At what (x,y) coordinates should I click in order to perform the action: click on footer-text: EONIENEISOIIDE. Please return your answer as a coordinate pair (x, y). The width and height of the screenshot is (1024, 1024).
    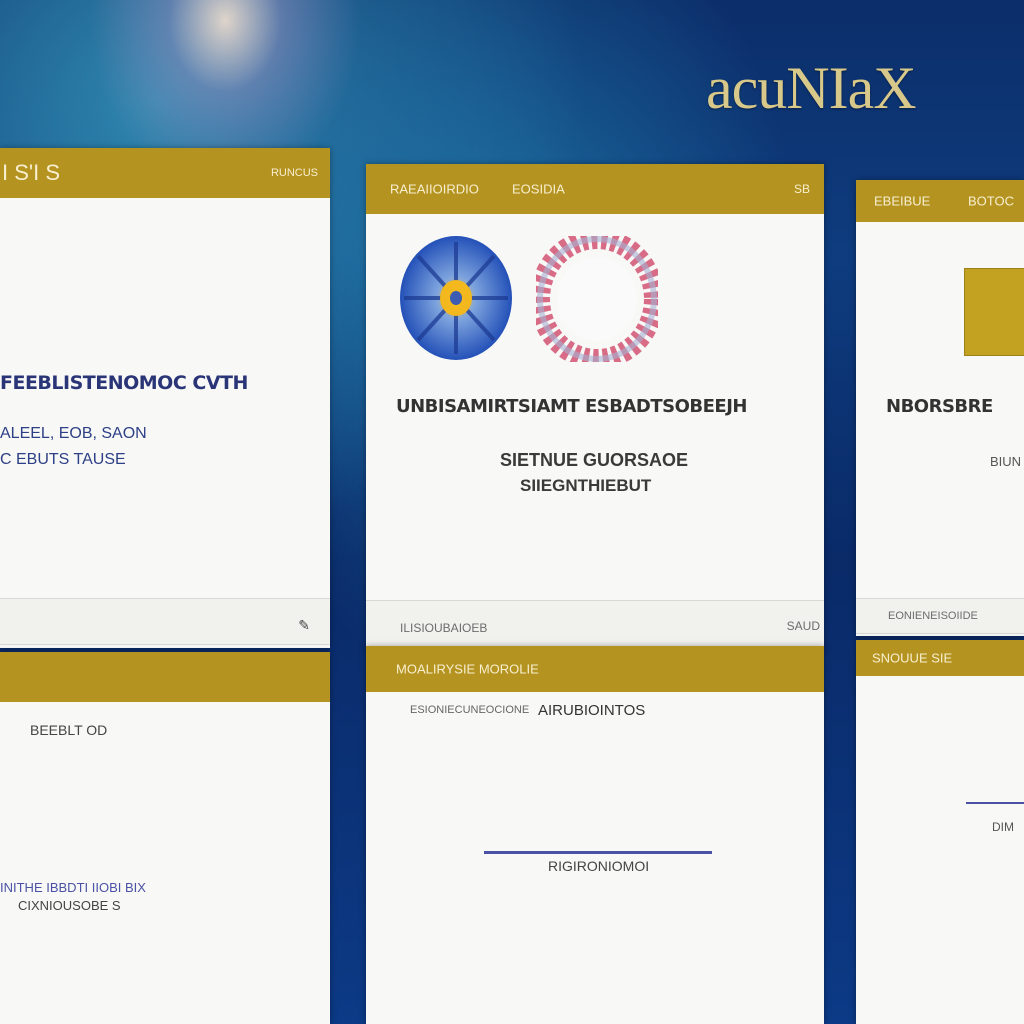
    Looking at the image, I should click on (933, 616).